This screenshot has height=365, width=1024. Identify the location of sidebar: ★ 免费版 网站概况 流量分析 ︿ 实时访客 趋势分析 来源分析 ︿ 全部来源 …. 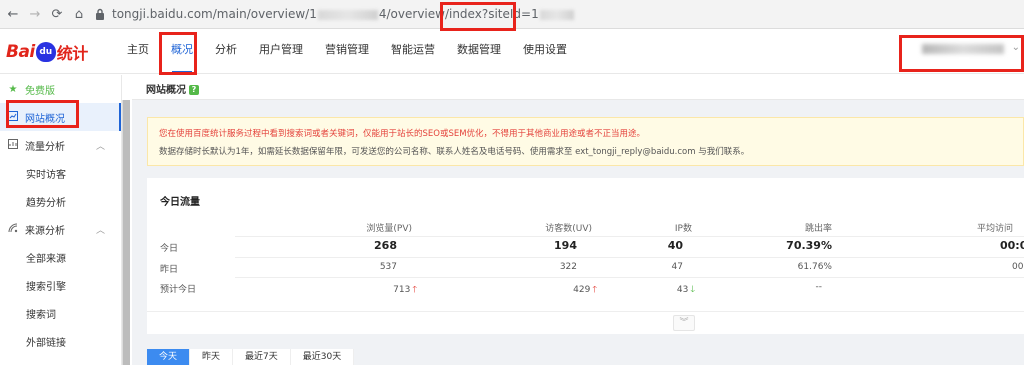
(61, 220).